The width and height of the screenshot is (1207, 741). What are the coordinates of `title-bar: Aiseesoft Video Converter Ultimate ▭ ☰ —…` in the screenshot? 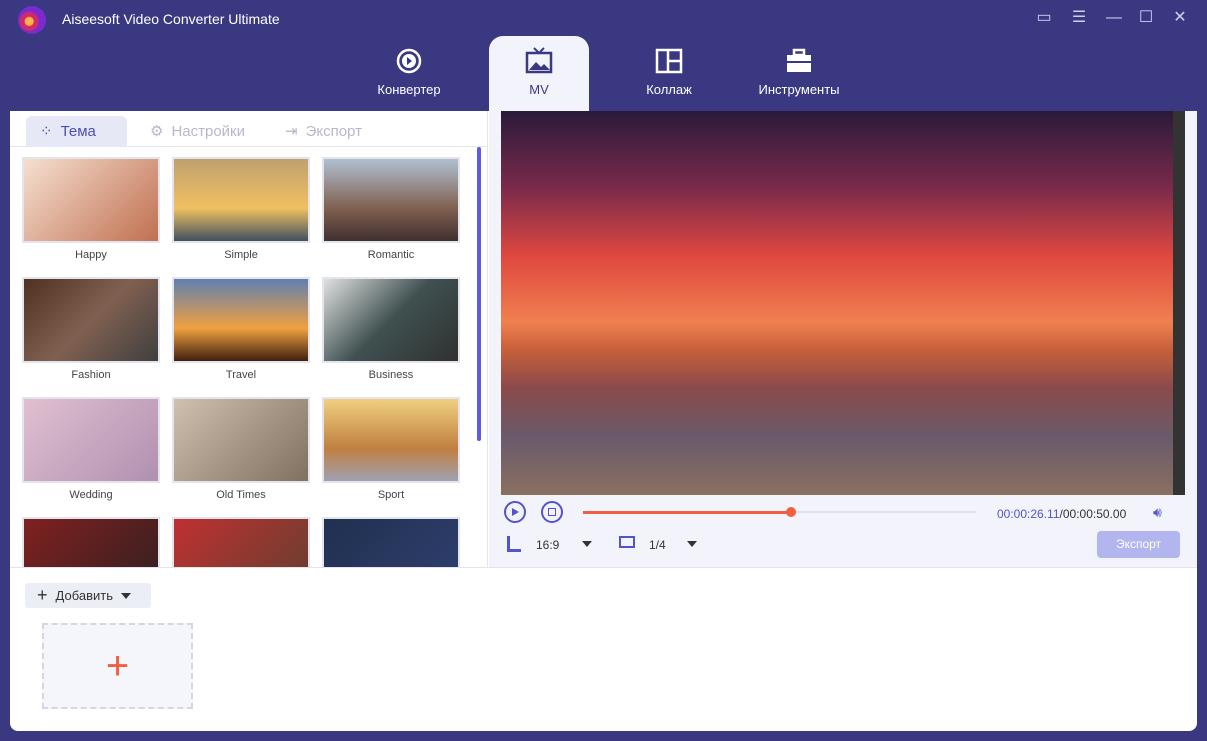 It's located at (603, 18).